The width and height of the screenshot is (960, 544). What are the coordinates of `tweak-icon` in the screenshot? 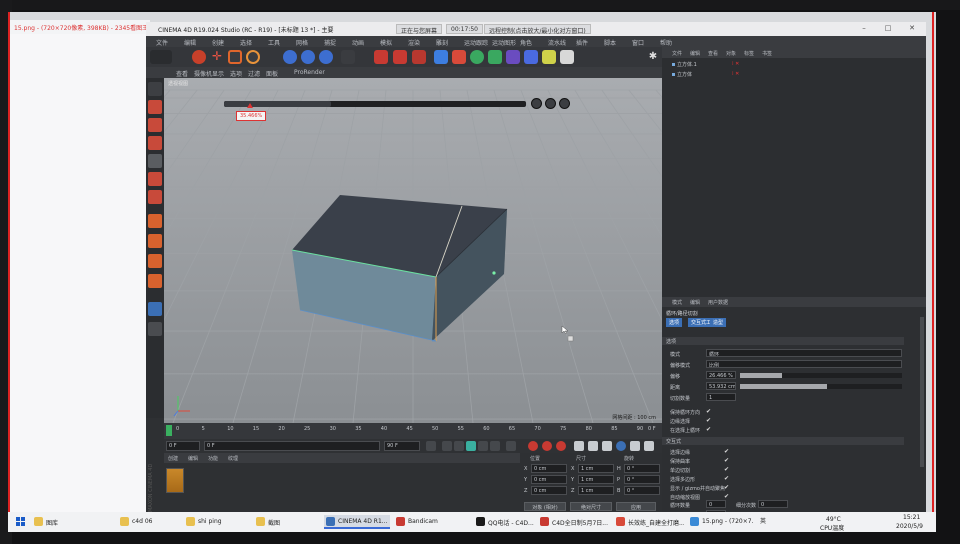 It's located at (155, 241).